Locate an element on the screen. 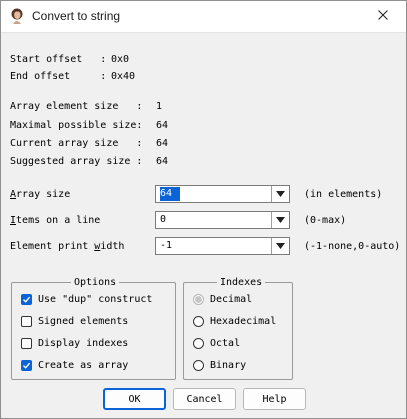 The image size is (407, 419). octal-label: Octal is located at coordinates (225, 343).